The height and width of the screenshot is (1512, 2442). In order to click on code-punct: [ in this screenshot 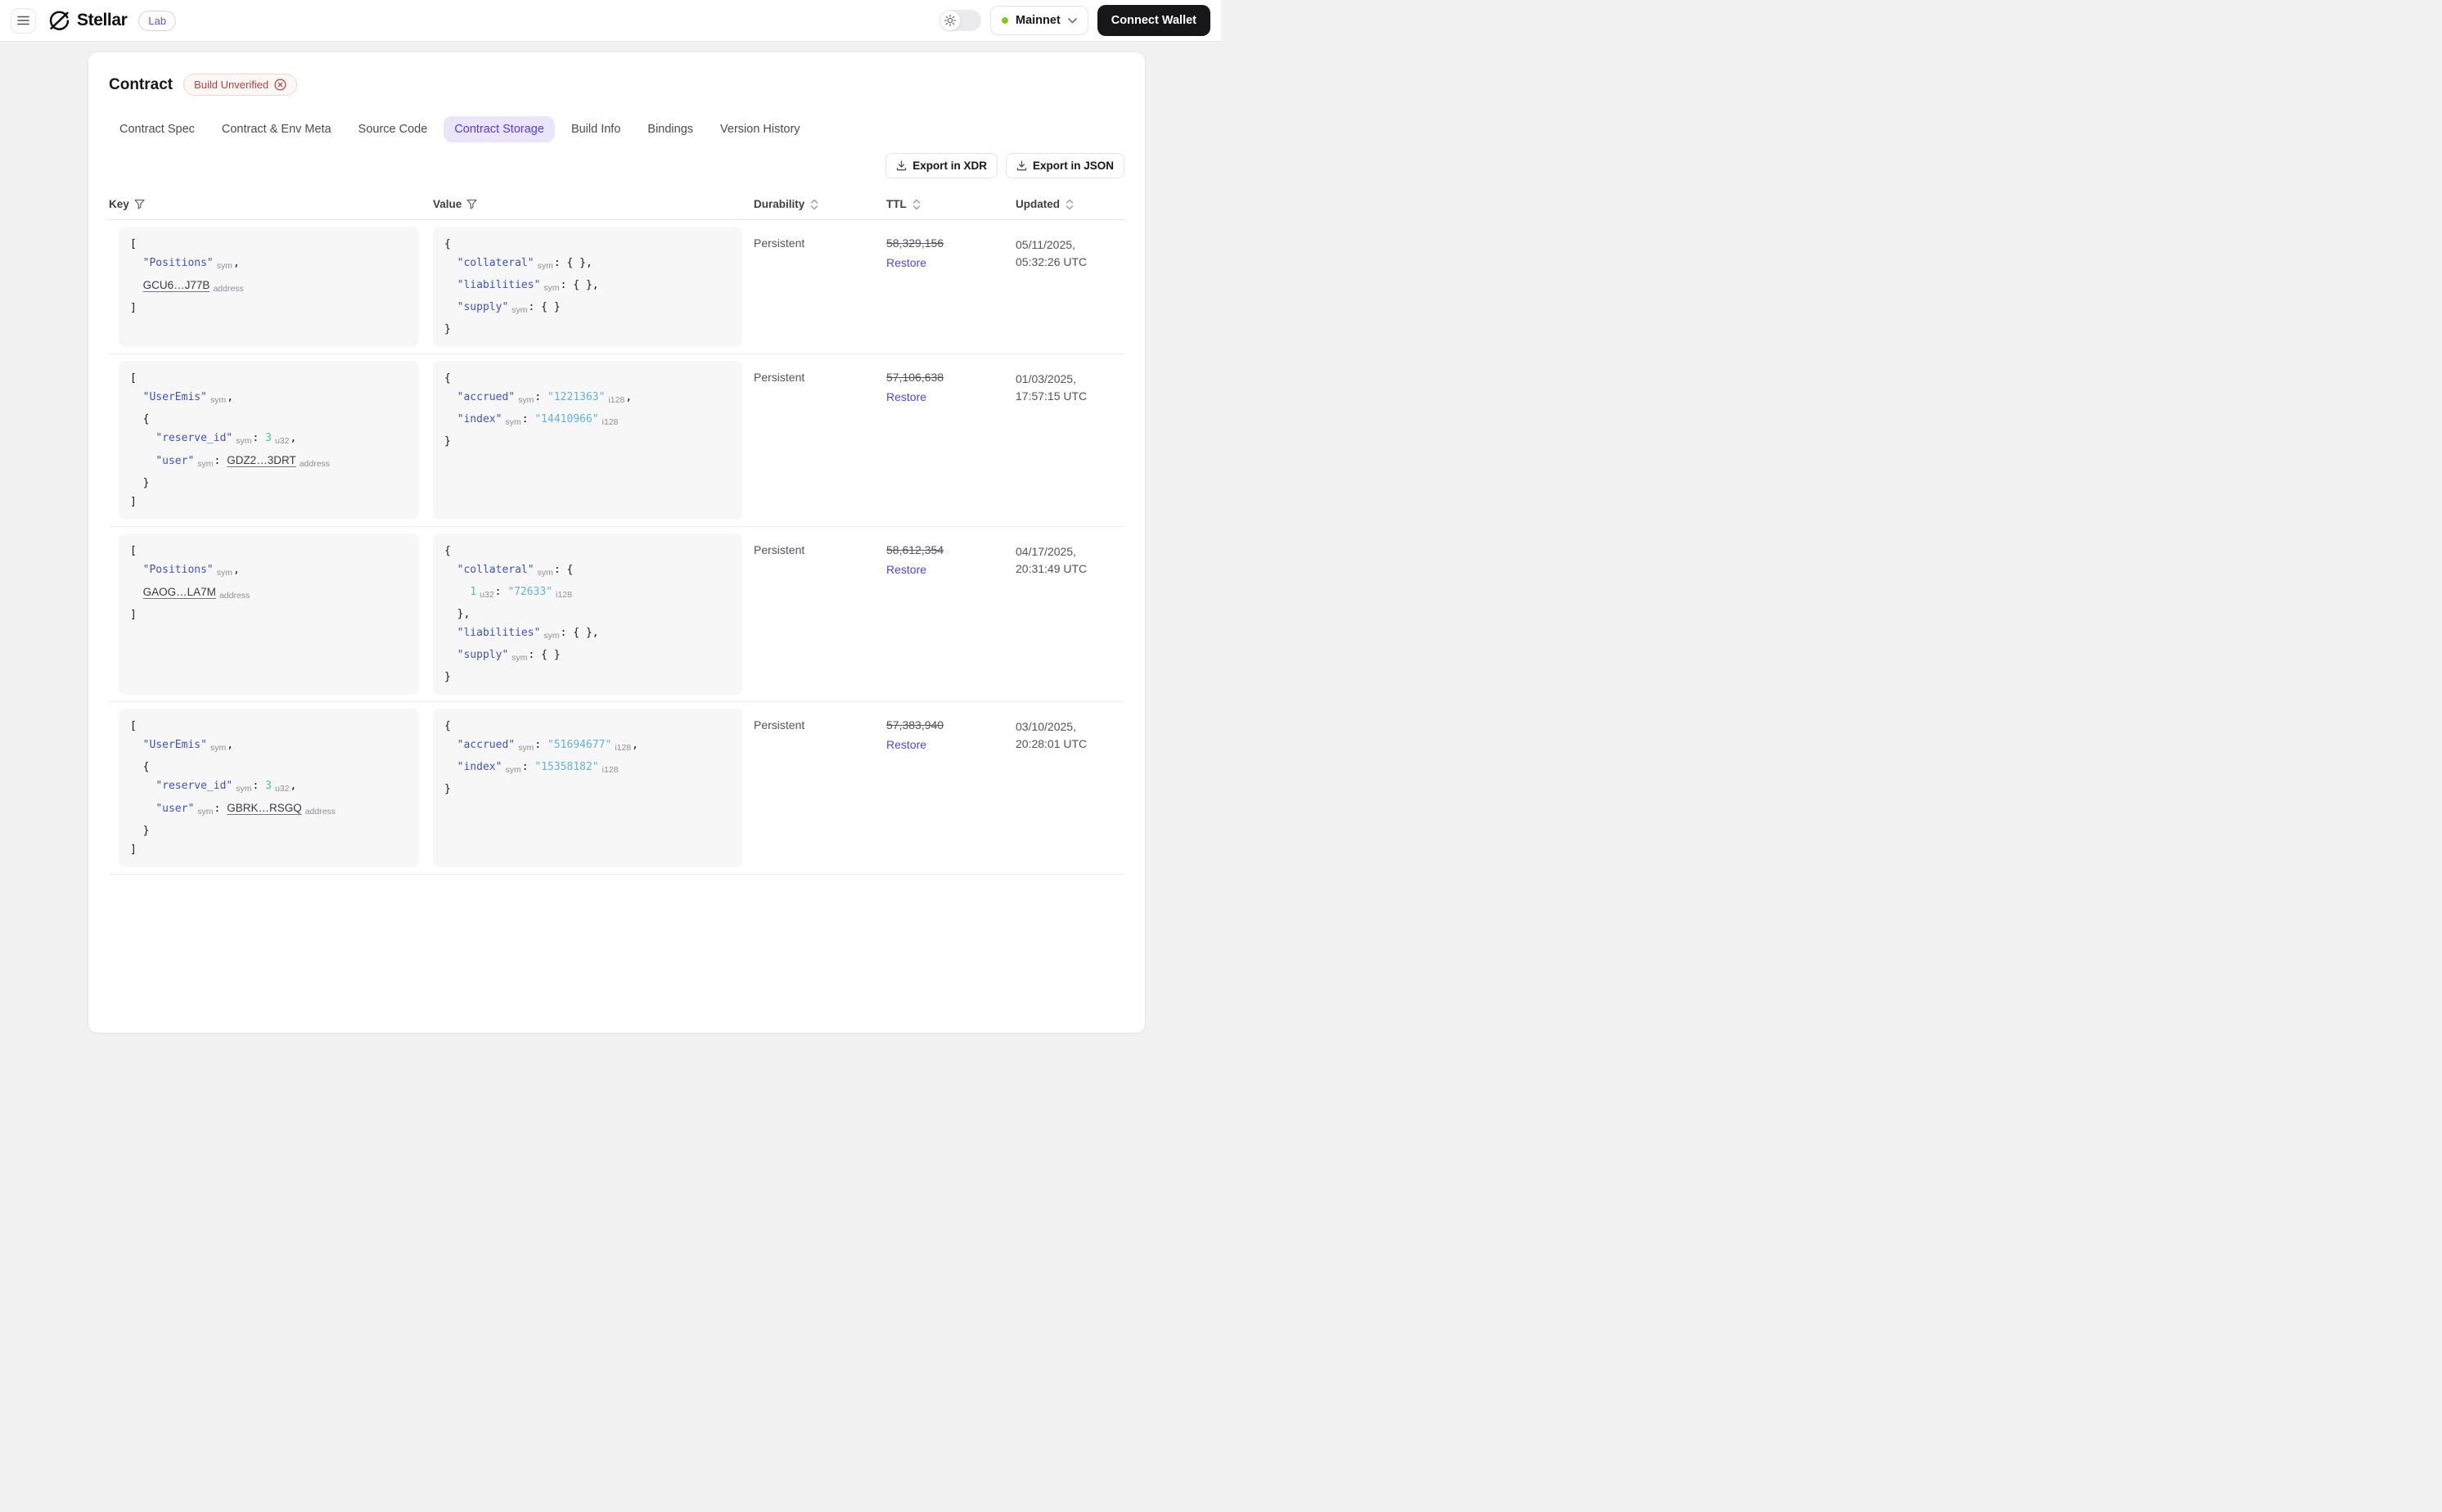, I will do `click(133, 551)`.